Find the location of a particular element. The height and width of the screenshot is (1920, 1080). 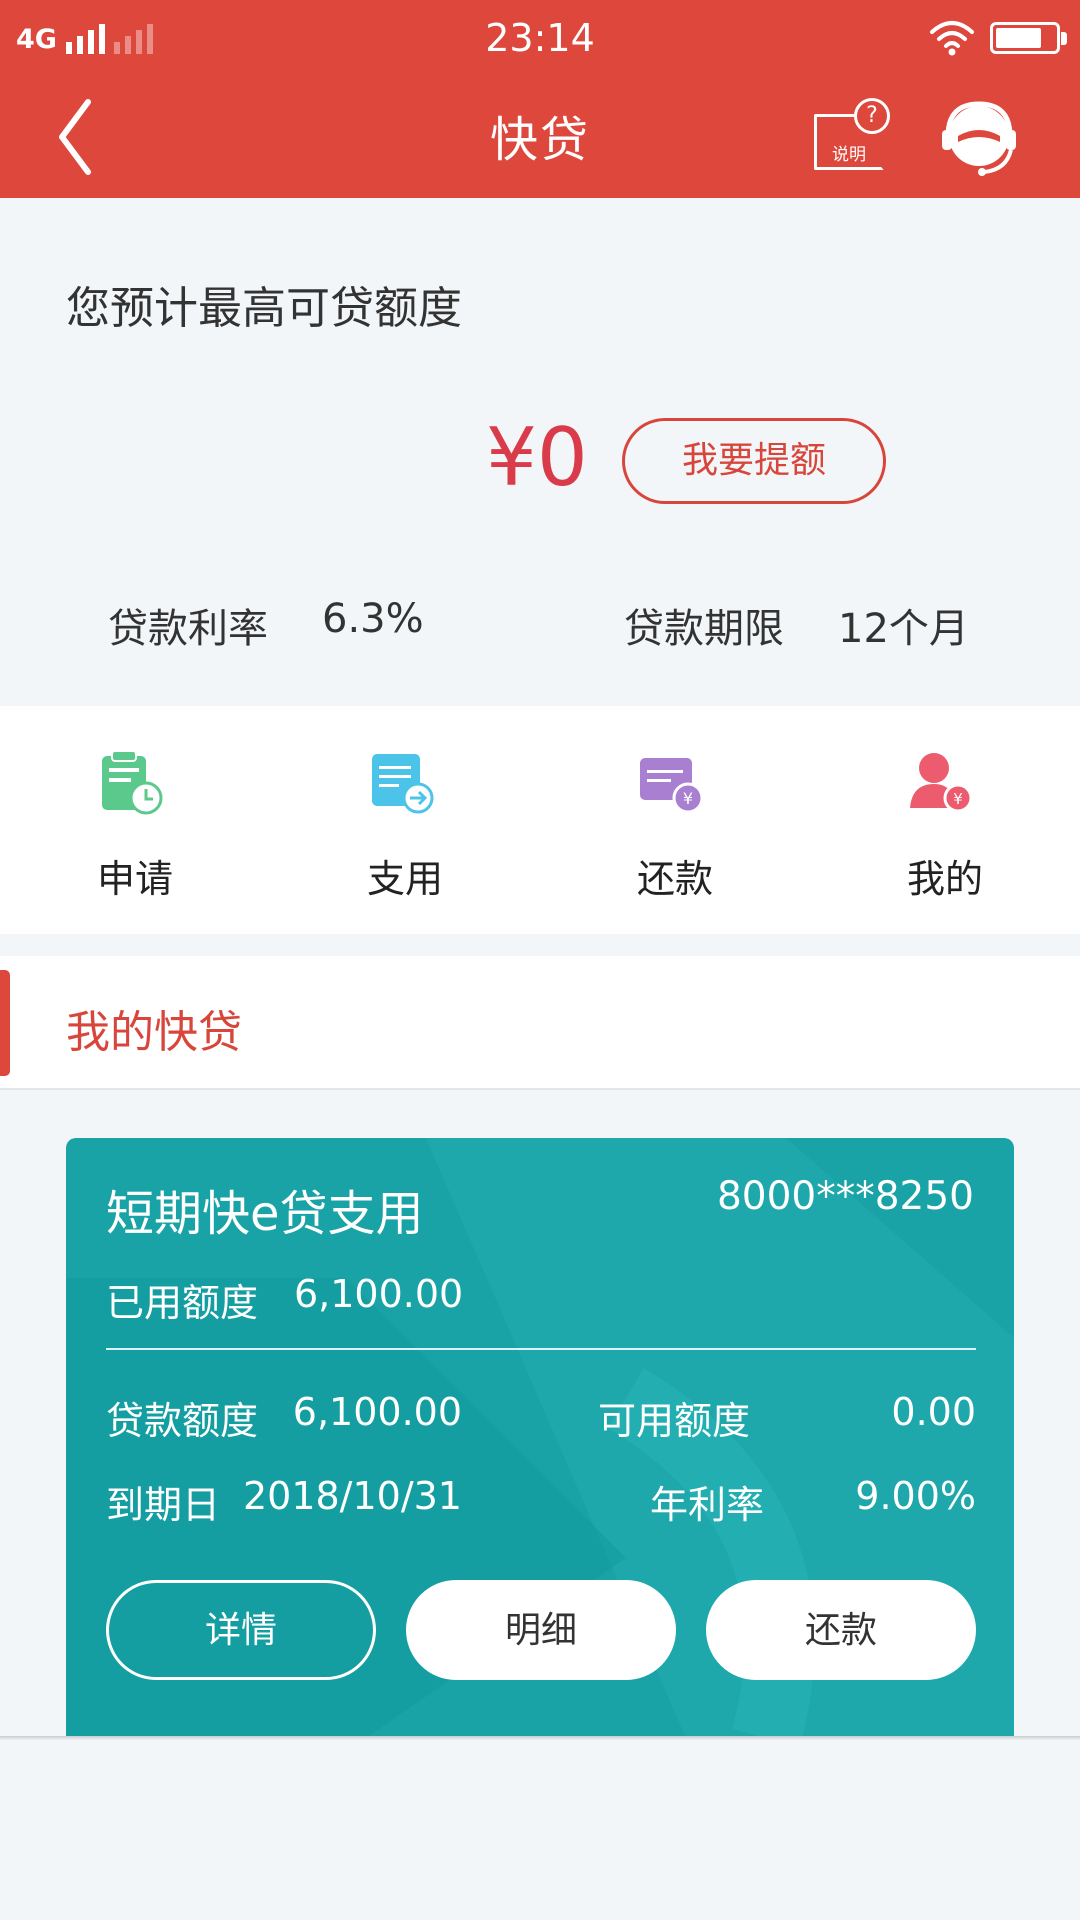

section-title: 我的快贷 is located at coordinates (154, 1032).